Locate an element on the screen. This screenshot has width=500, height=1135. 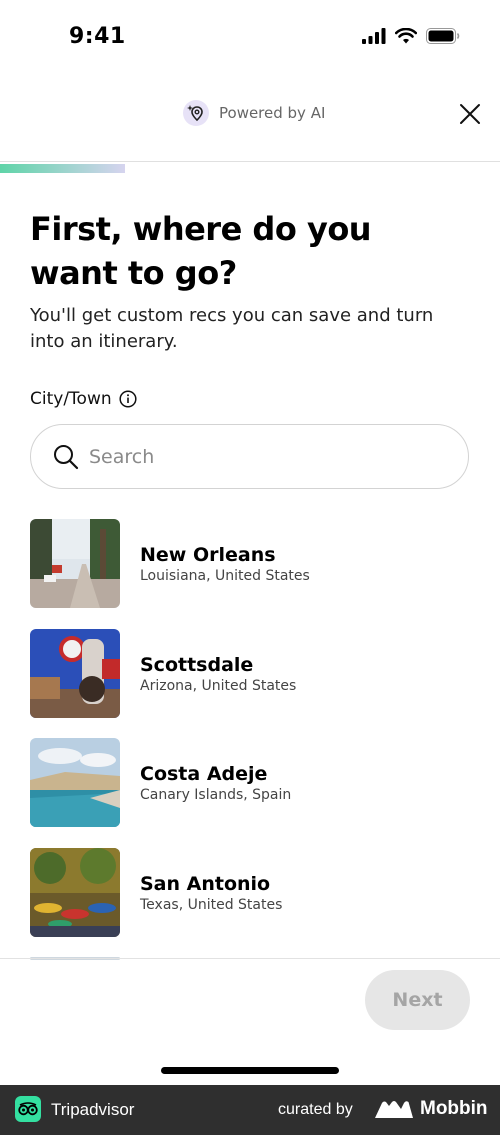
powered-label: Powered by AI is located at coordinates (272, 113).